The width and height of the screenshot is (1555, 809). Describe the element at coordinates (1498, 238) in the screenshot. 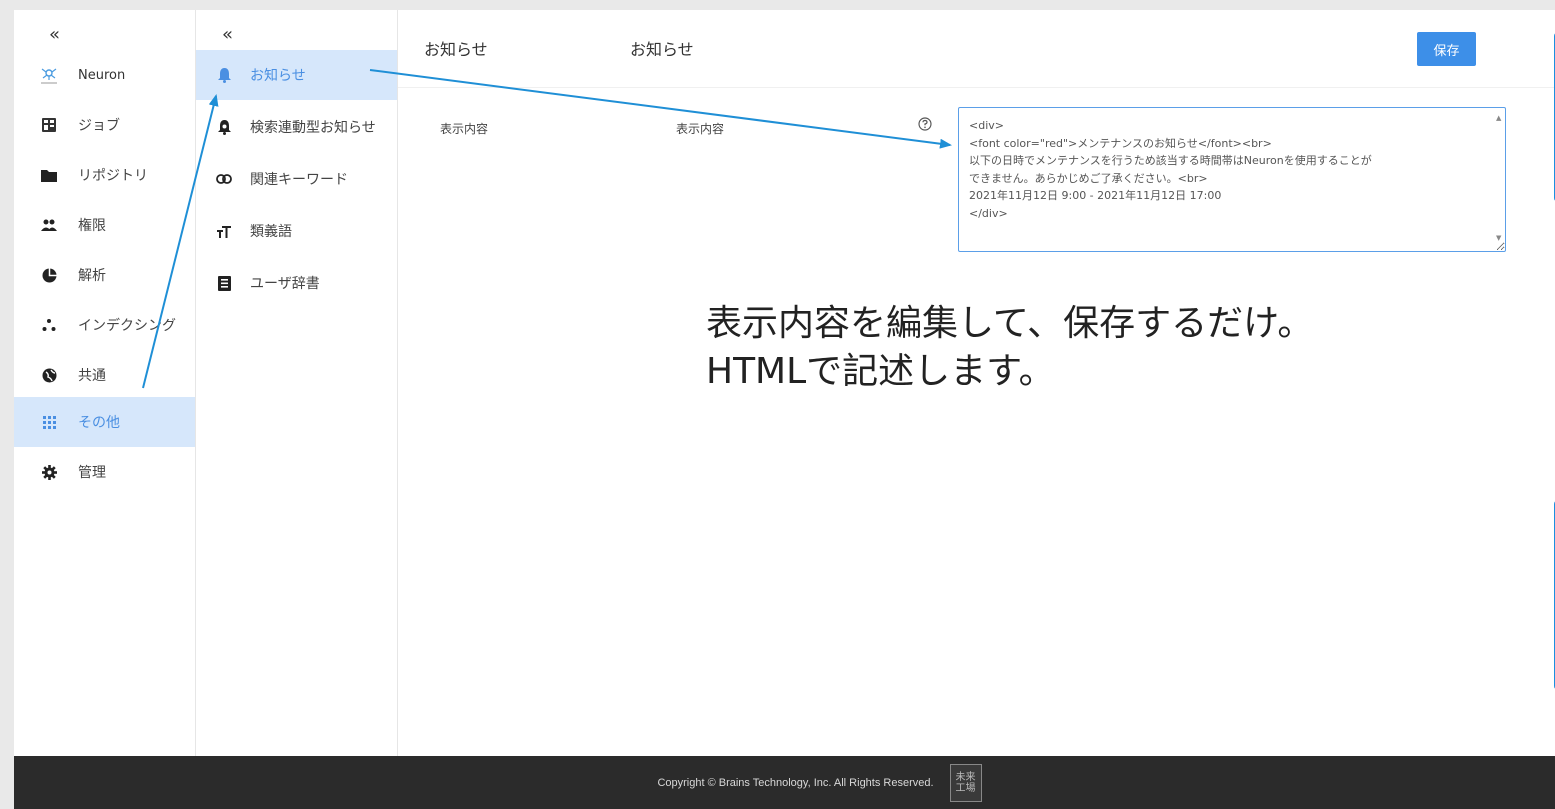

I see `scroll-down-arrow-icon: ▼` at that location.